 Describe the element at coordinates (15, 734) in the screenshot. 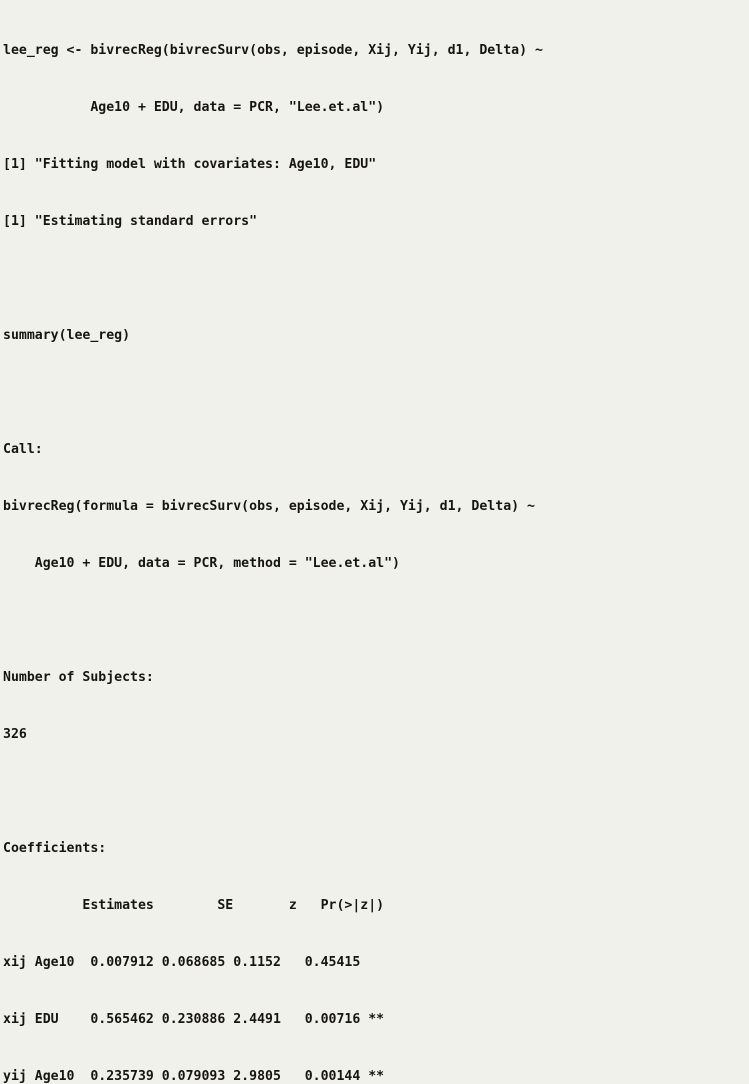

I see `console-line-subjects-value: 326` at that location.